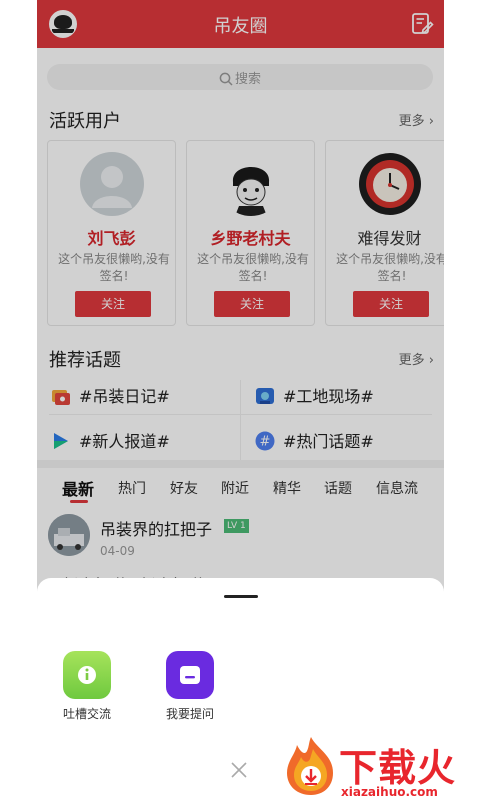 The width and height of the screenshot is (480, 800). I want to click on ask-button, so click(190, 675).